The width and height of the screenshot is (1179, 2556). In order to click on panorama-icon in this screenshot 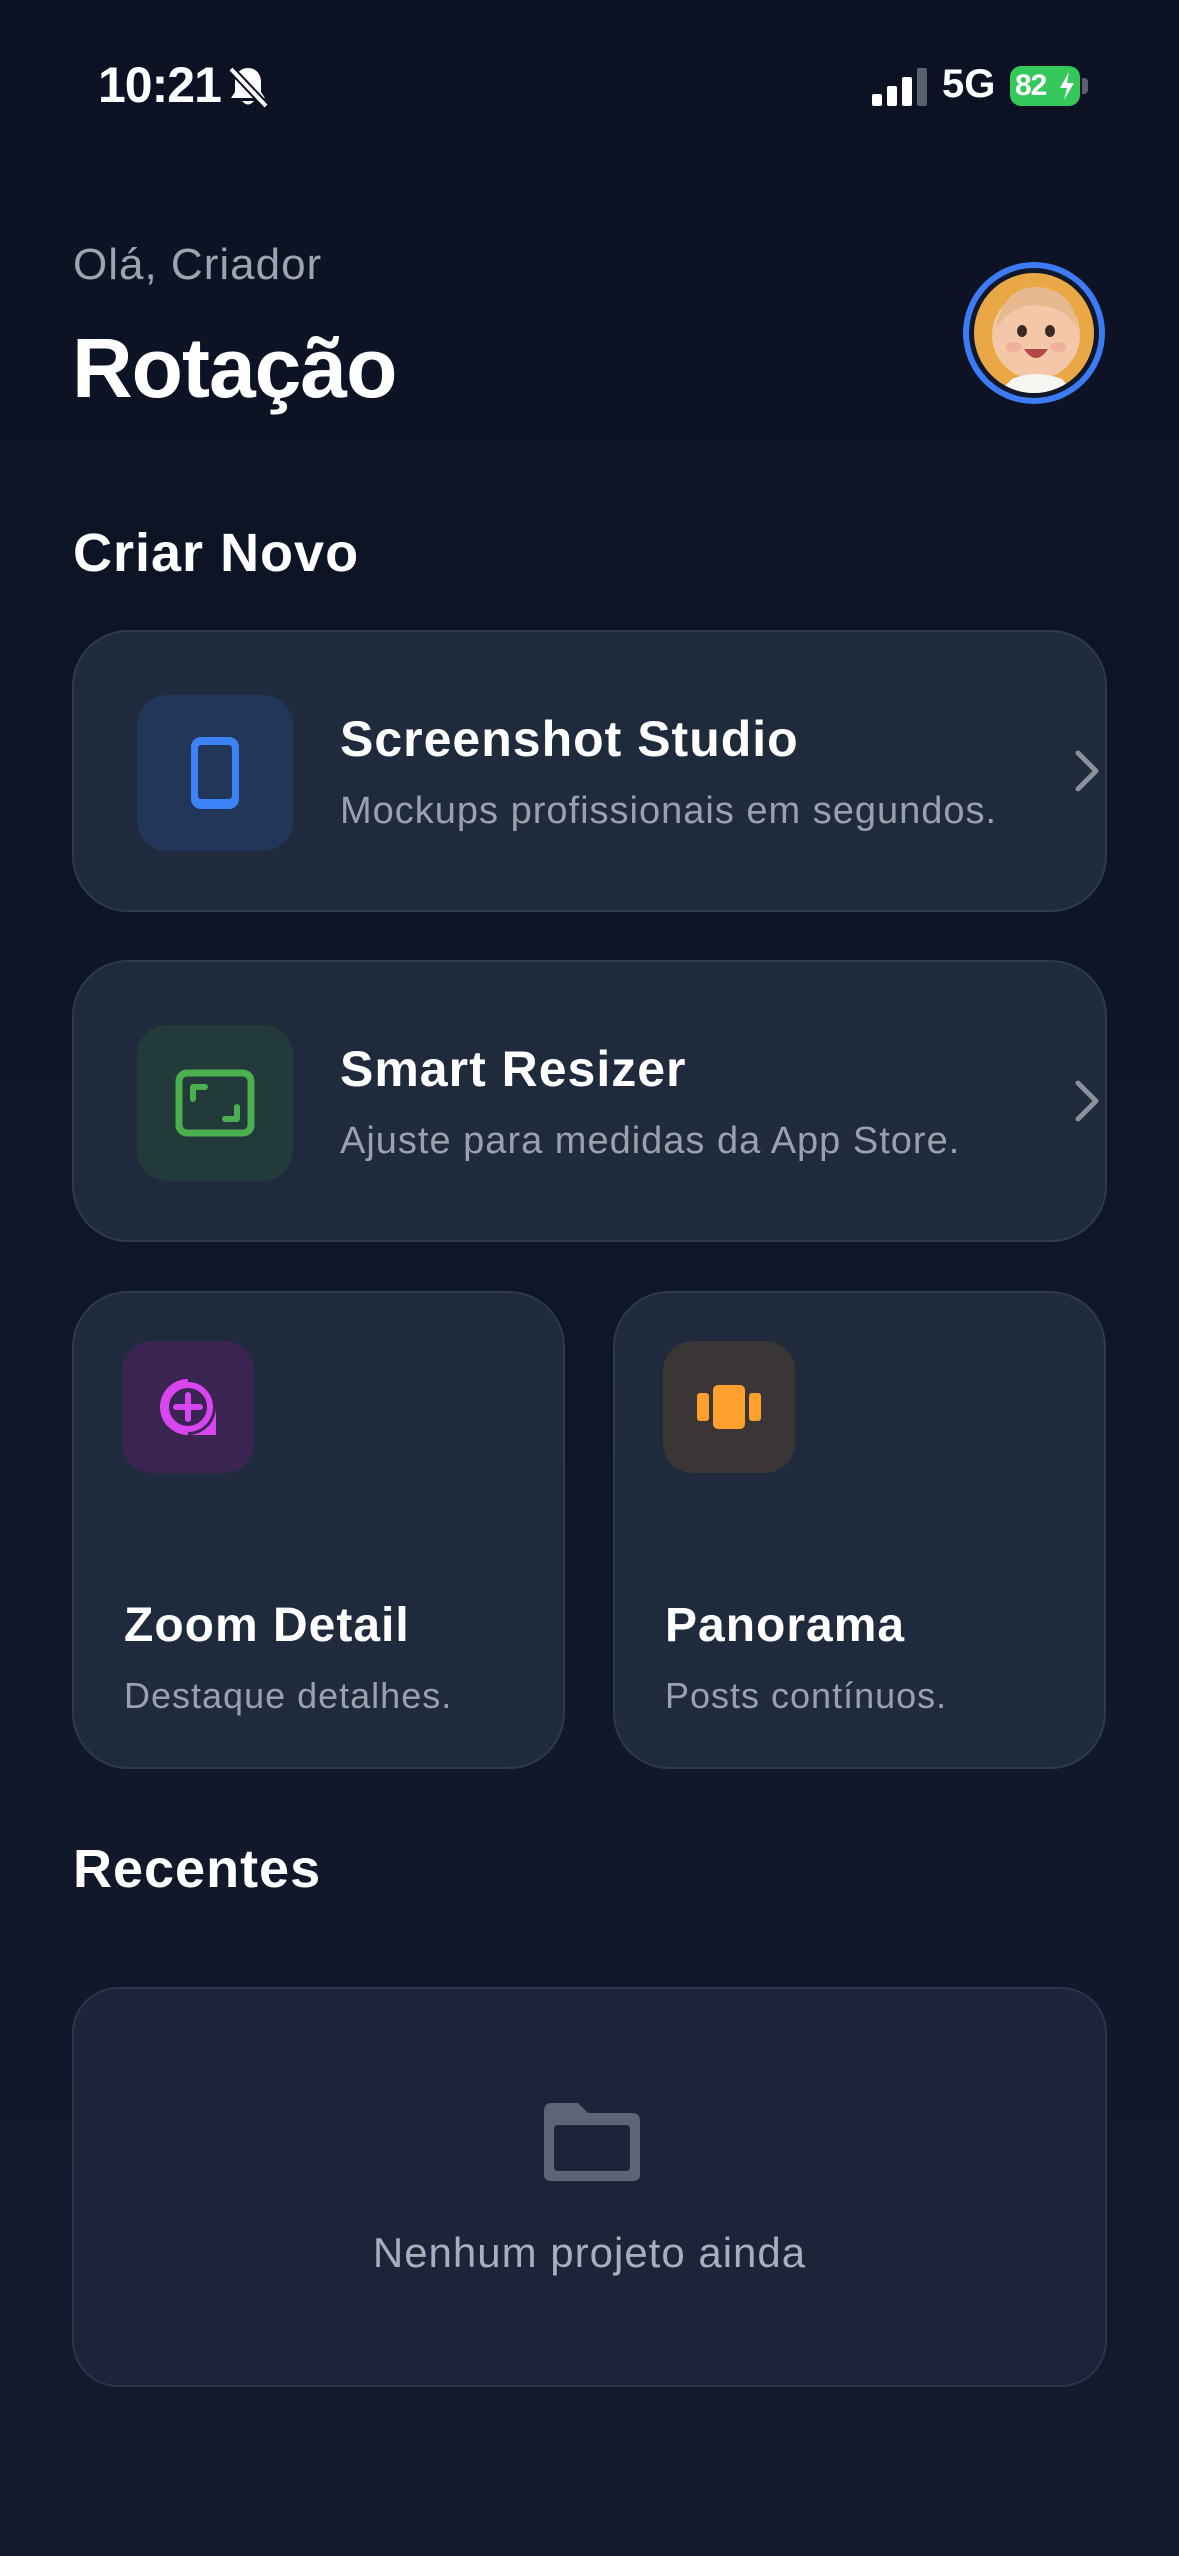, I will do `click(729, 1407)`.